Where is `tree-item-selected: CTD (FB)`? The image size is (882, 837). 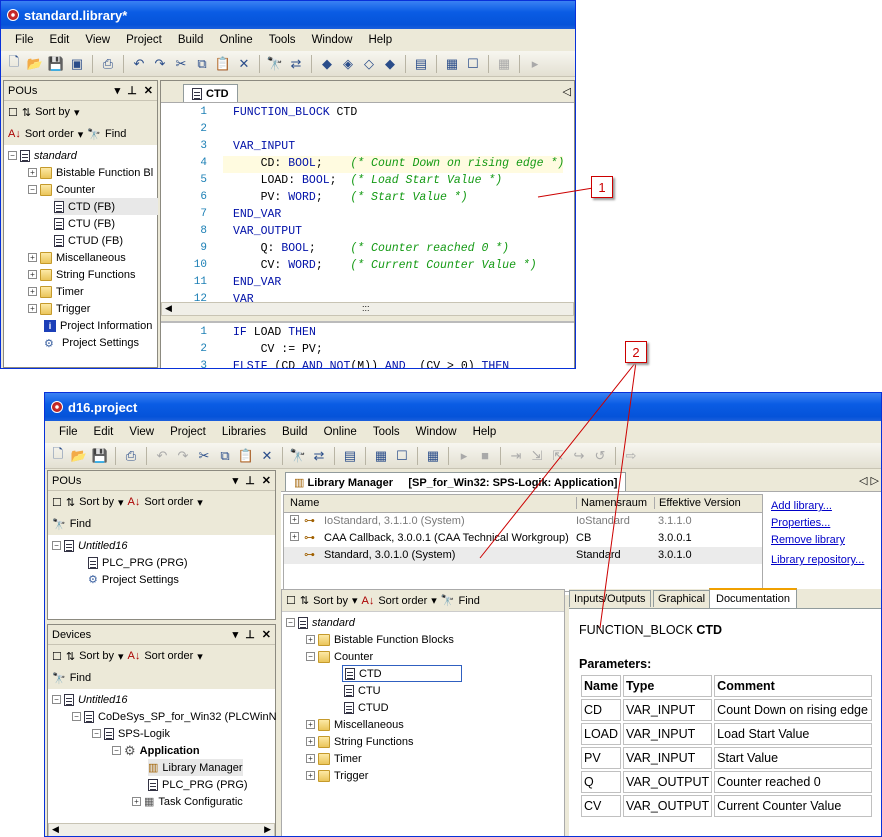
tree-item-selected: CTD (FB) is located at coordinates (106, 206).